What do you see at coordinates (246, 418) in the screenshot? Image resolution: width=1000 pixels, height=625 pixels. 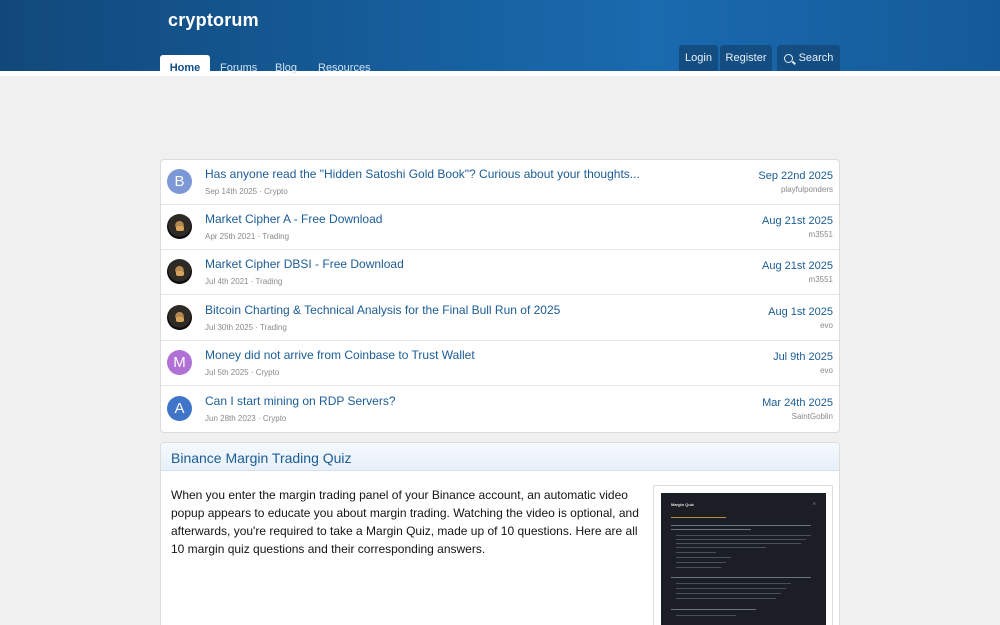 I see `thread-meta: Jun 28th 2023 · Crypto` at bounding box center [246, 418].